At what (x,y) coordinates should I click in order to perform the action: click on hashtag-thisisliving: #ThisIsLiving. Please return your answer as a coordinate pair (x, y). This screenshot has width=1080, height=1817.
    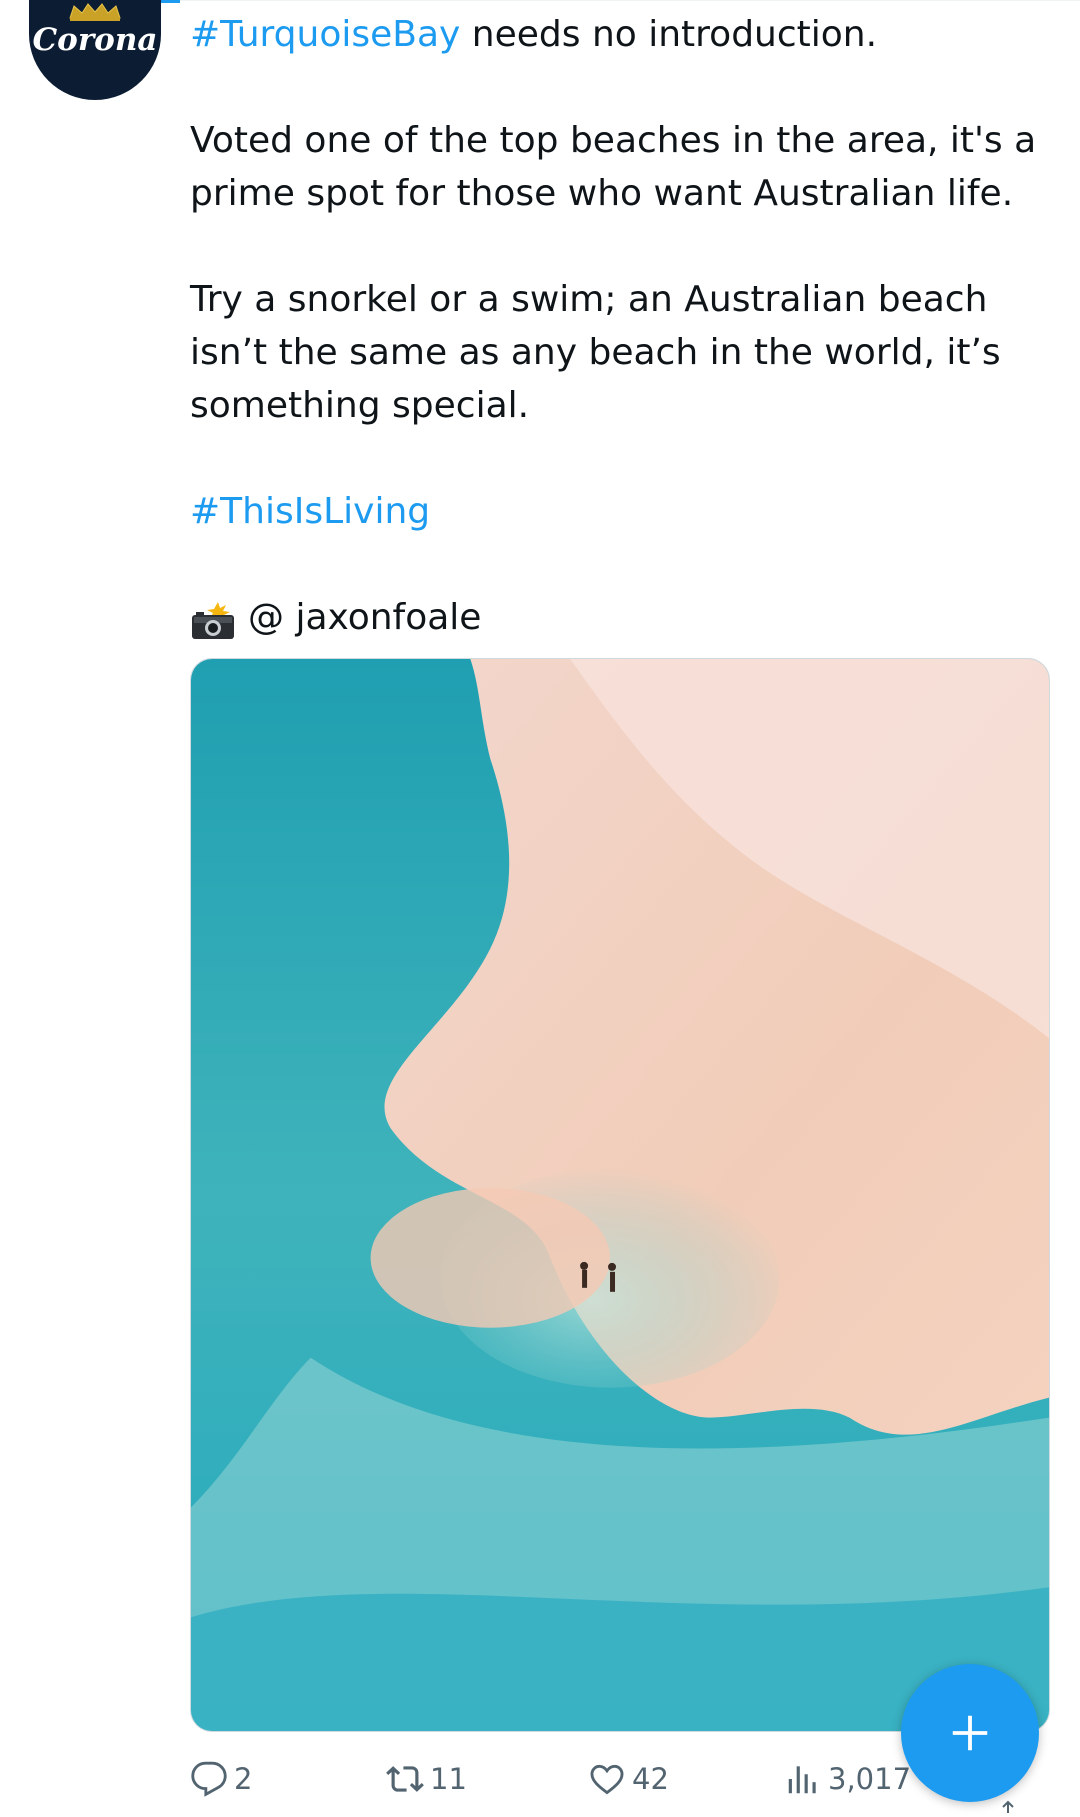
    Looking at the image, I should click on (310, 511).